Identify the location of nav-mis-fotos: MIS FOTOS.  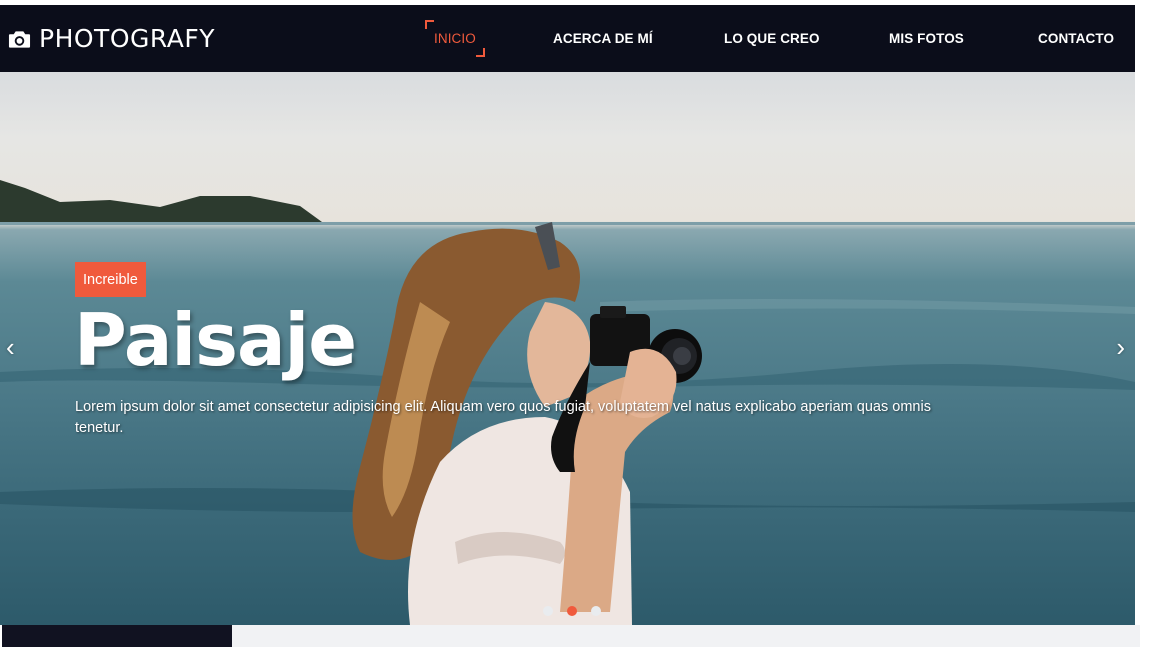
(926, 38).